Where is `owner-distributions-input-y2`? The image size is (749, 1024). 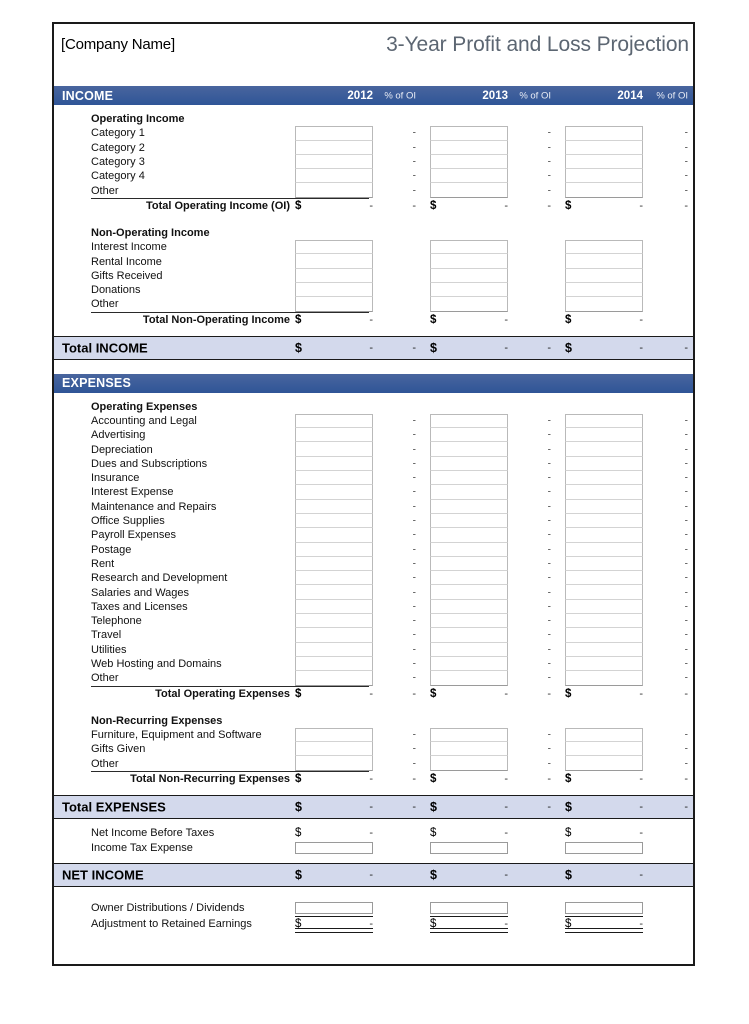 owner-distributions-input-y2 is located at coordinates (469, 907).